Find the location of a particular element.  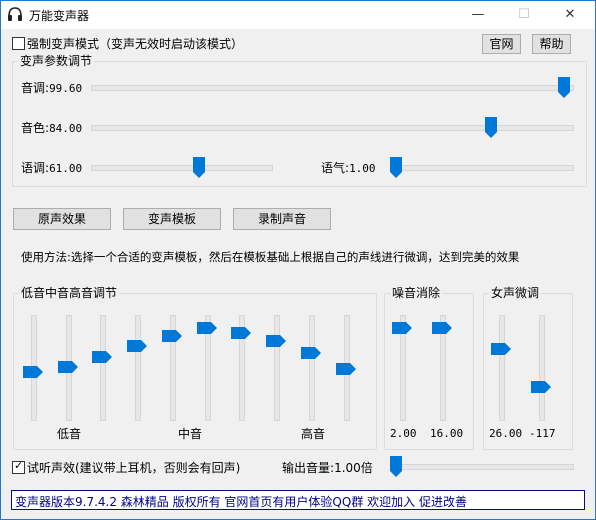

breath-slider-thumb is located at coordinates (396, 167).